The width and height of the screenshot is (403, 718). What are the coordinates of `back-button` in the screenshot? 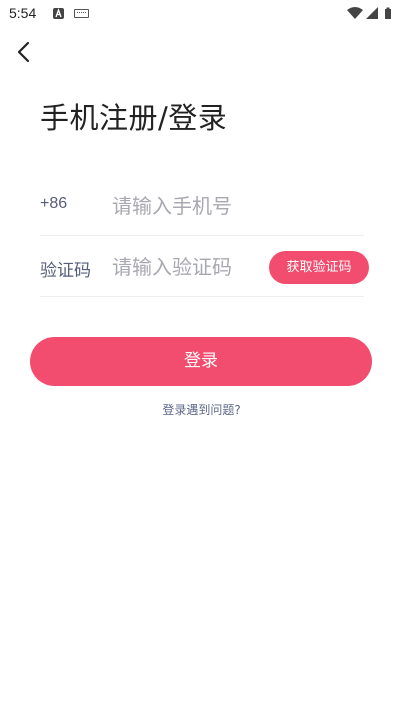 It's located at (24, 52).